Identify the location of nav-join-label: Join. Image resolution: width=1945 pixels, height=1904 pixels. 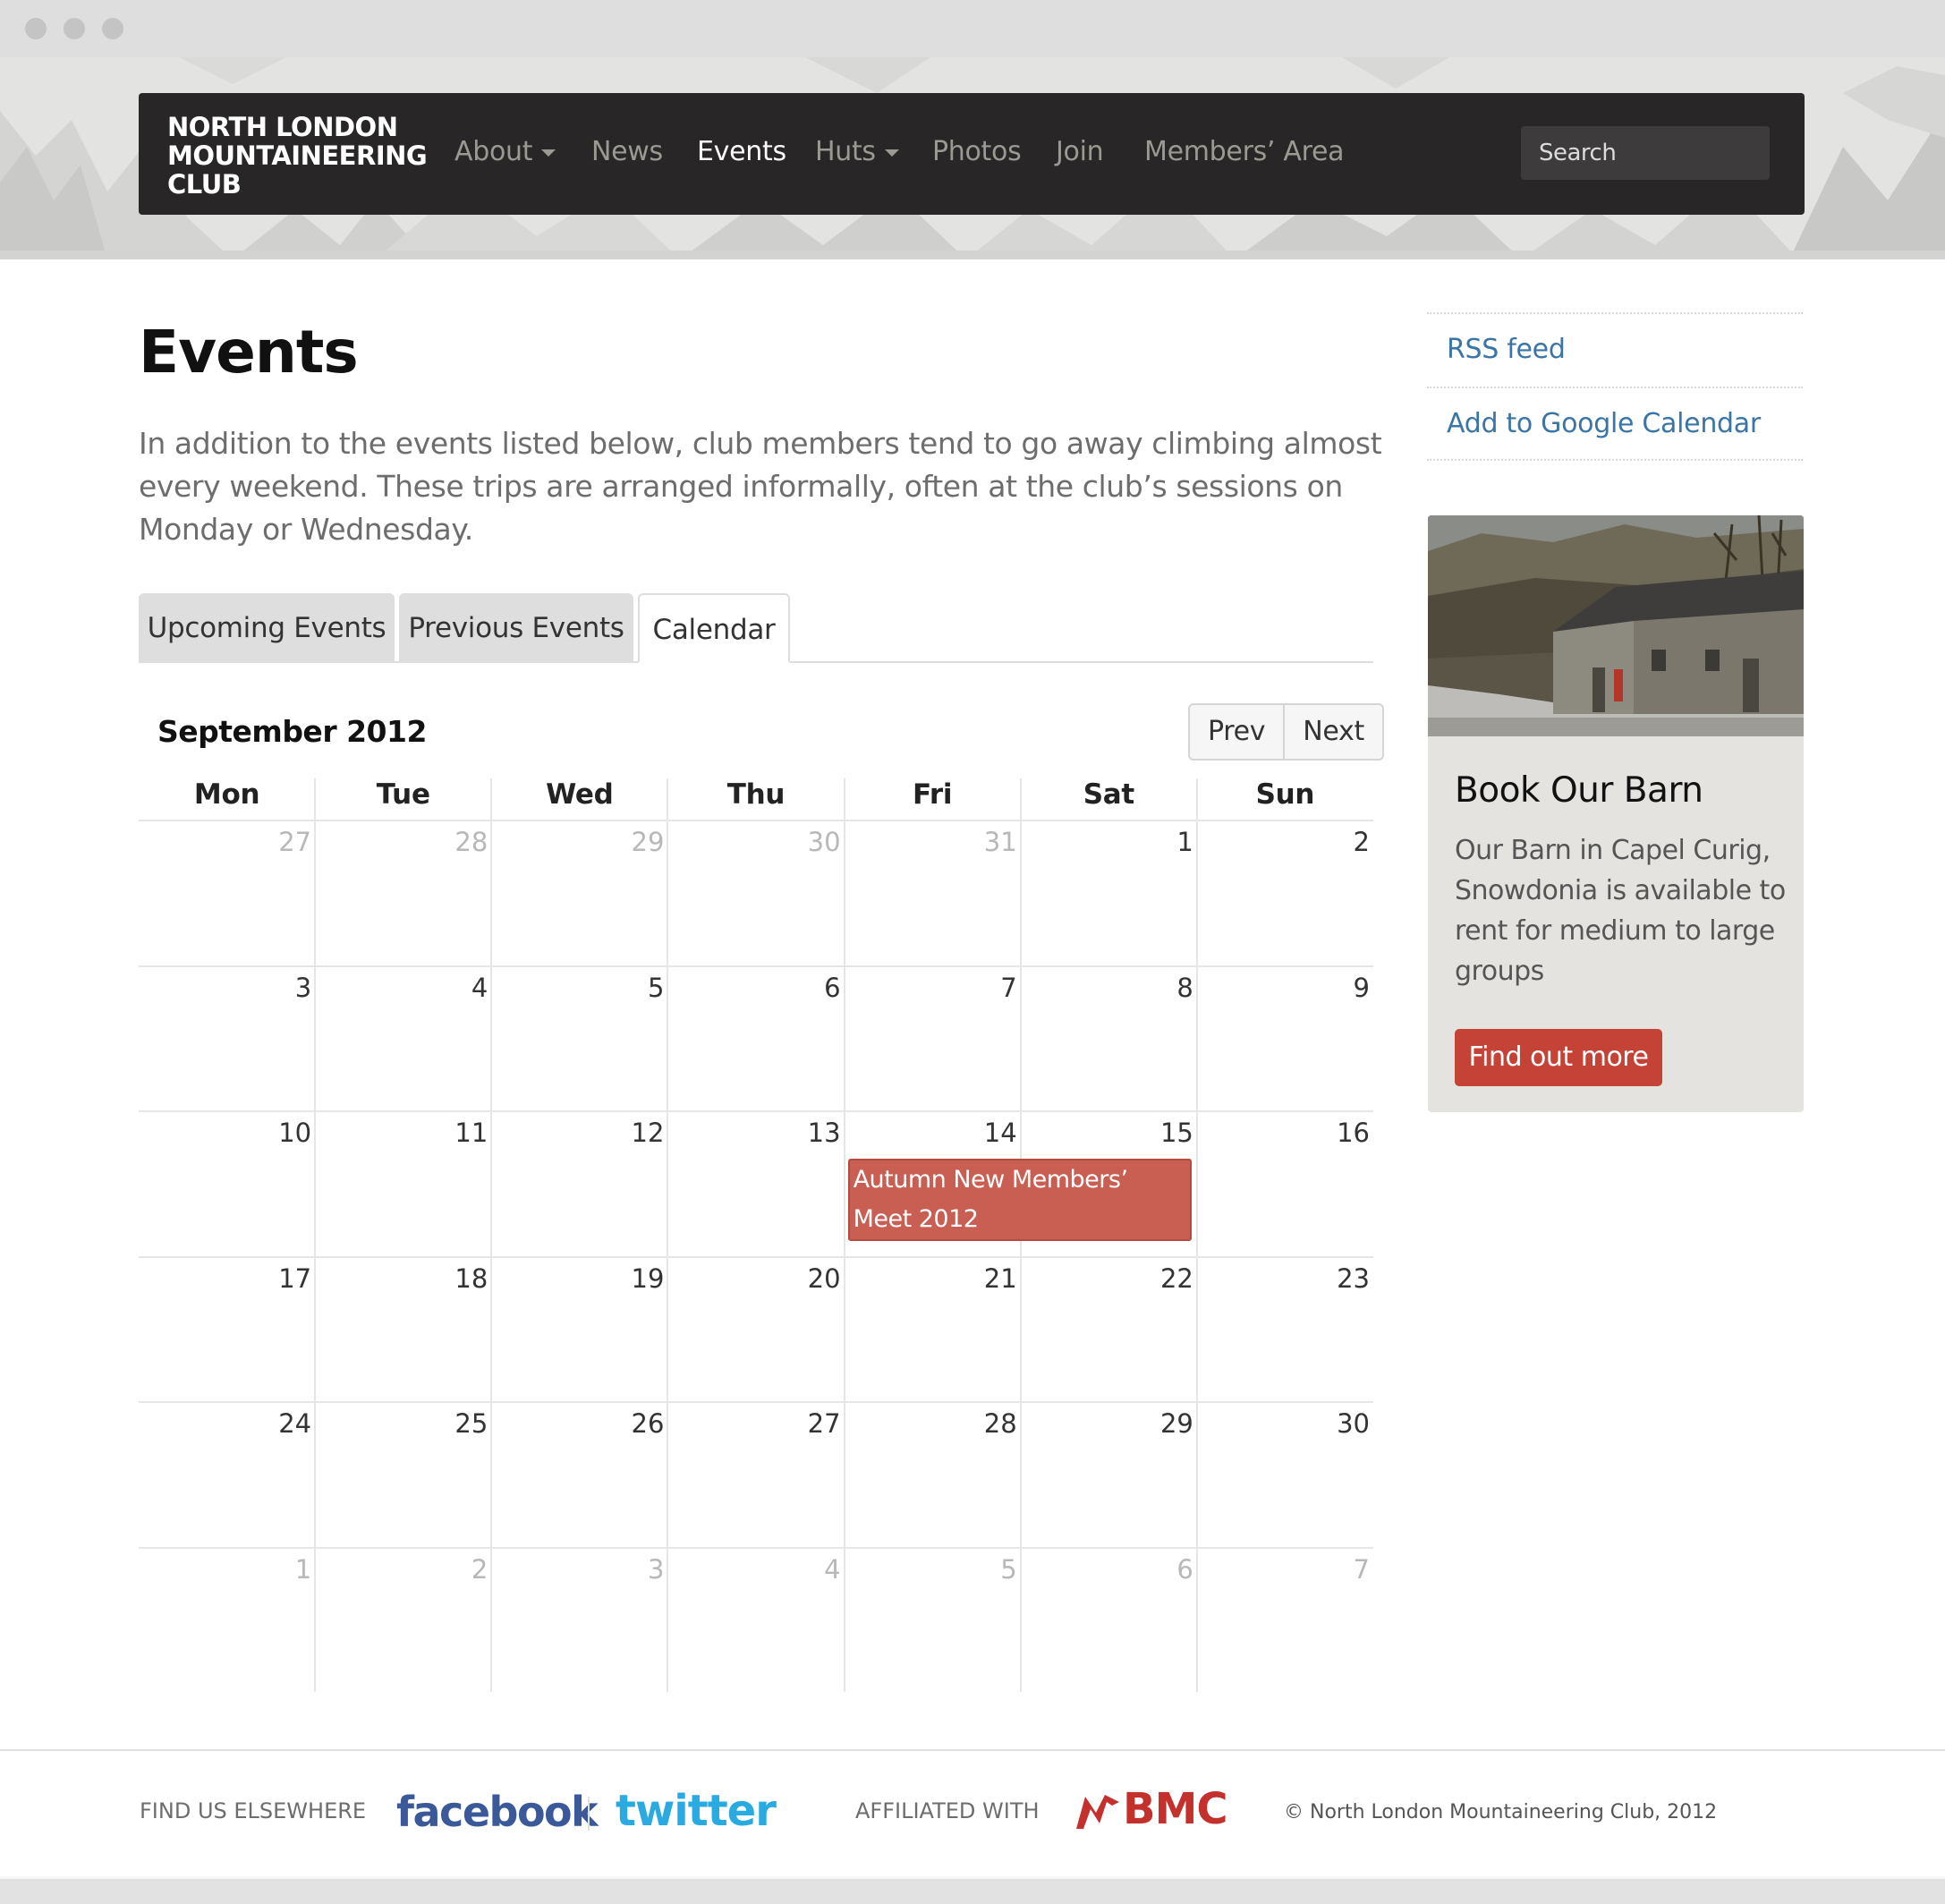
(1080, 151).